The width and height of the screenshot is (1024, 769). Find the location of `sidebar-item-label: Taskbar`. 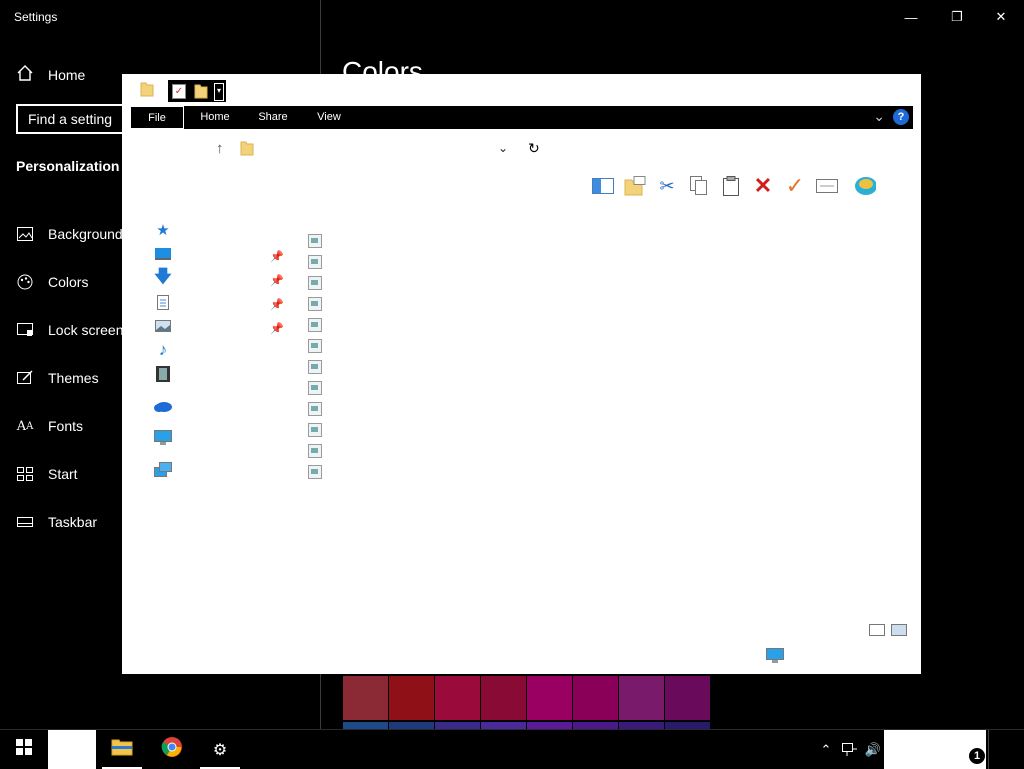

sidebar-item-label: Taskbar is located at coordinates (73, 522).